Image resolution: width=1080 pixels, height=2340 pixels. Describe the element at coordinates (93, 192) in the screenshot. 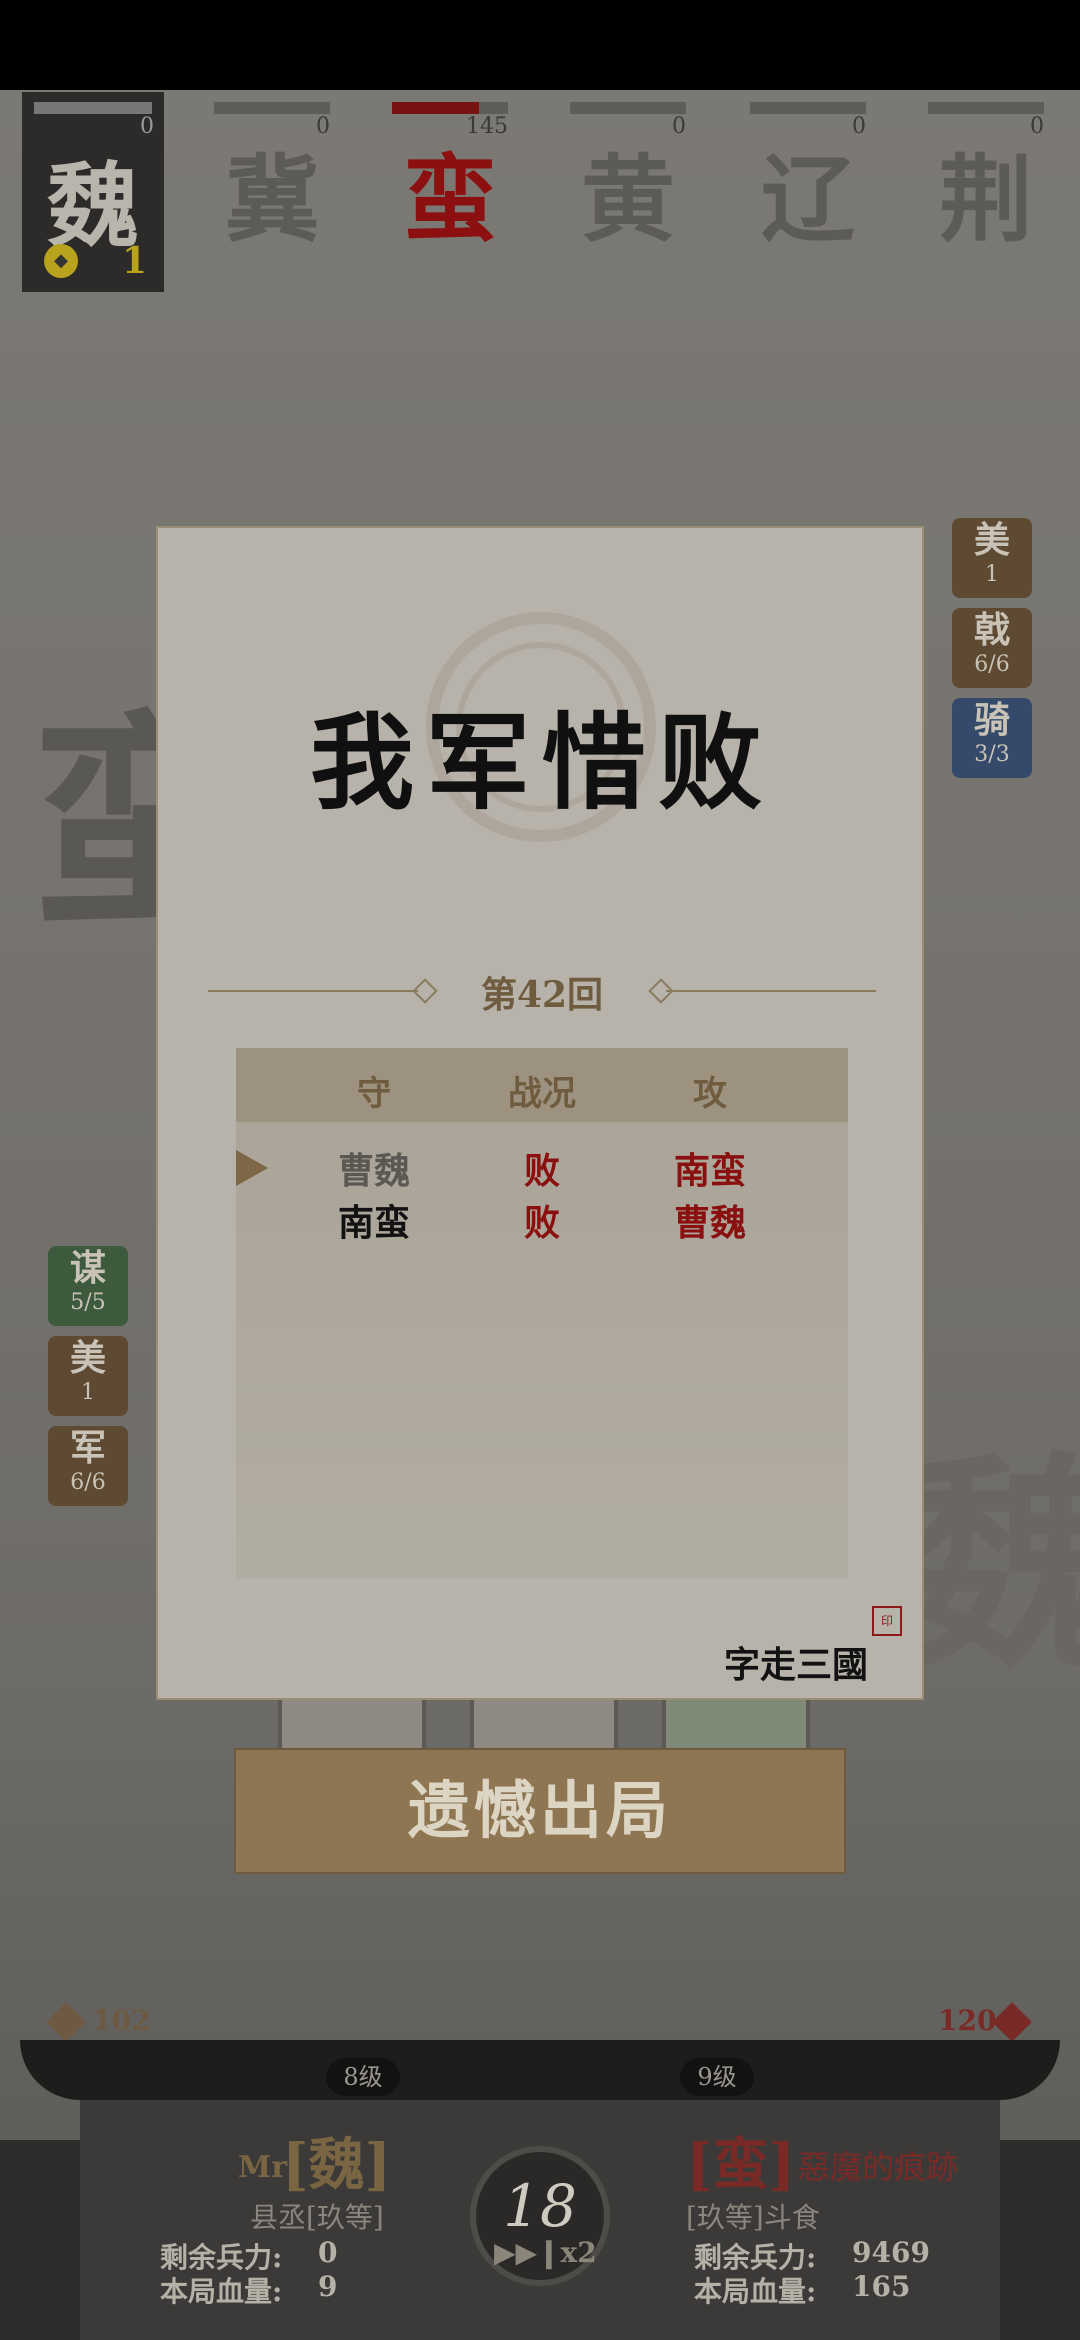

I see `my-faction-card: 0 魏 ◆ 1` at that location.